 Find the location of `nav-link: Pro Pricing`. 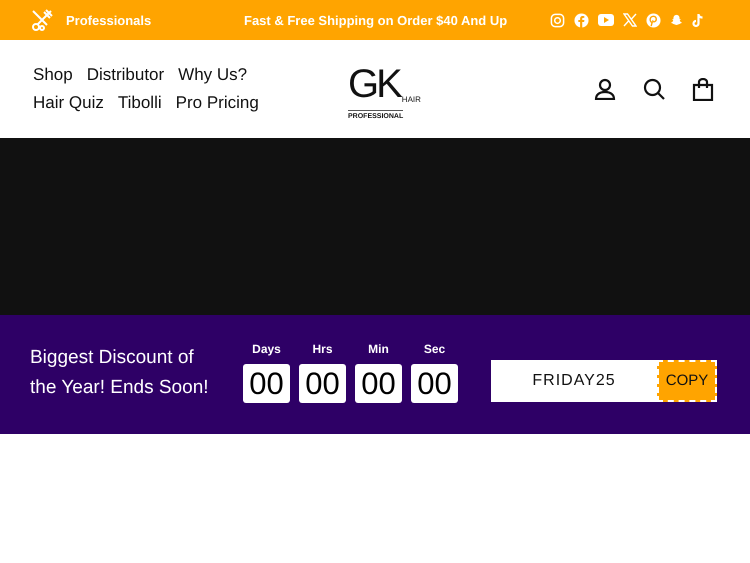

nav-link: Pro Pricing is located at coordinates (217, 103).